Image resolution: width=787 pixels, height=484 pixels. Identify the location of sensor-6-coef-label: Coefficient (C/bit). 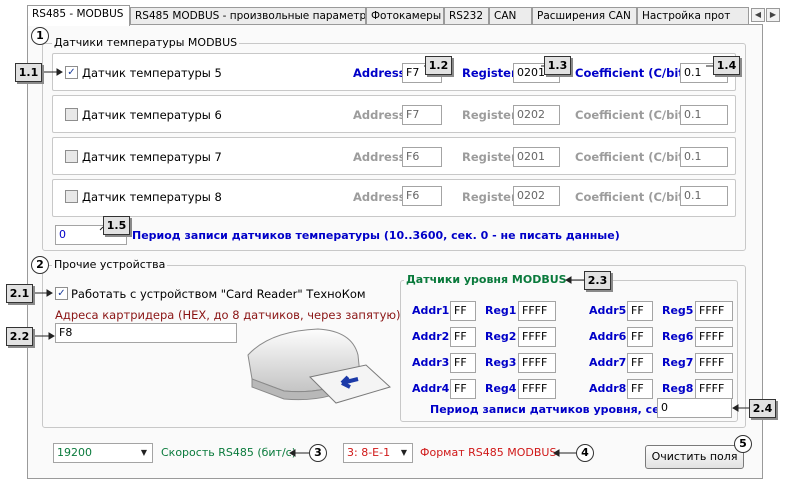
(632, 115).